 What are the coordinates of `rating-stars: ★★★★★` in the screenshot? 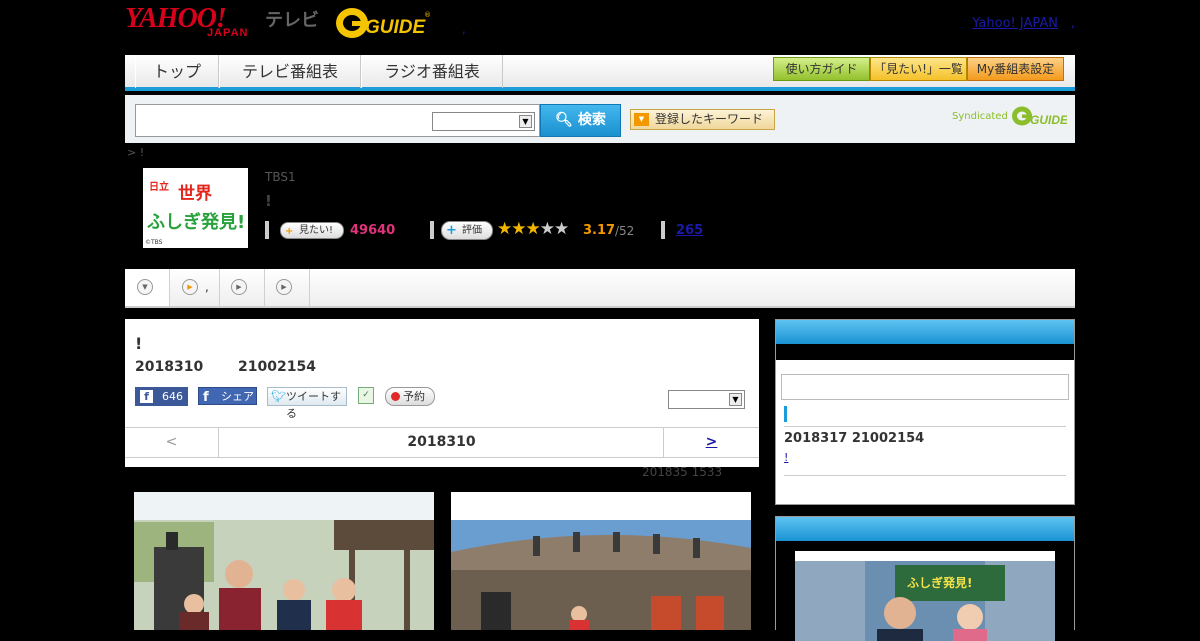 It's located at (533, 229).